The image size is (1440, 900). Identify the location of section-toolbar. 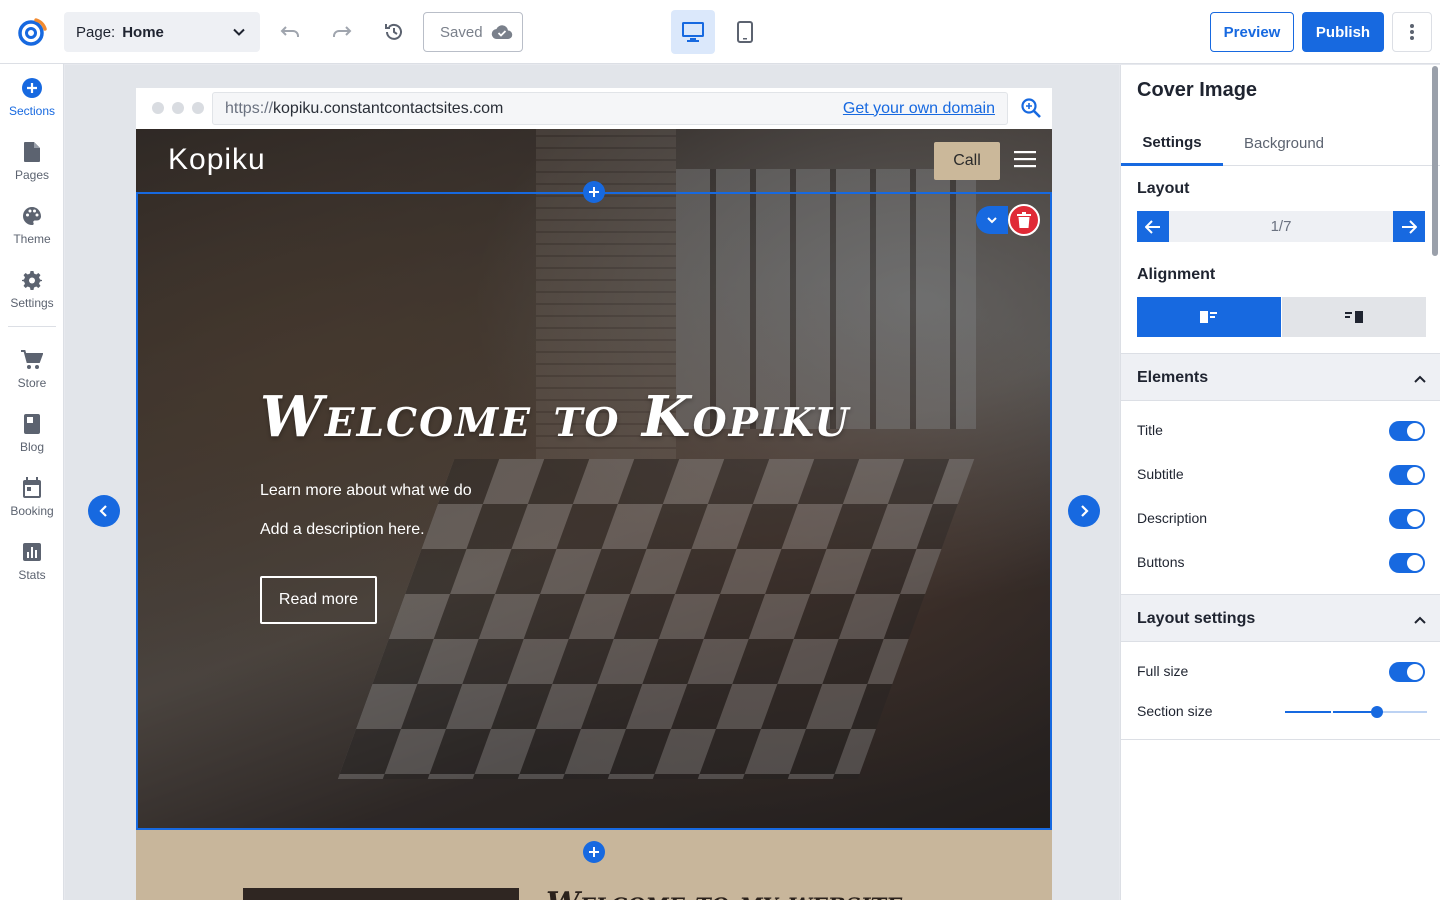
(1008, 220).